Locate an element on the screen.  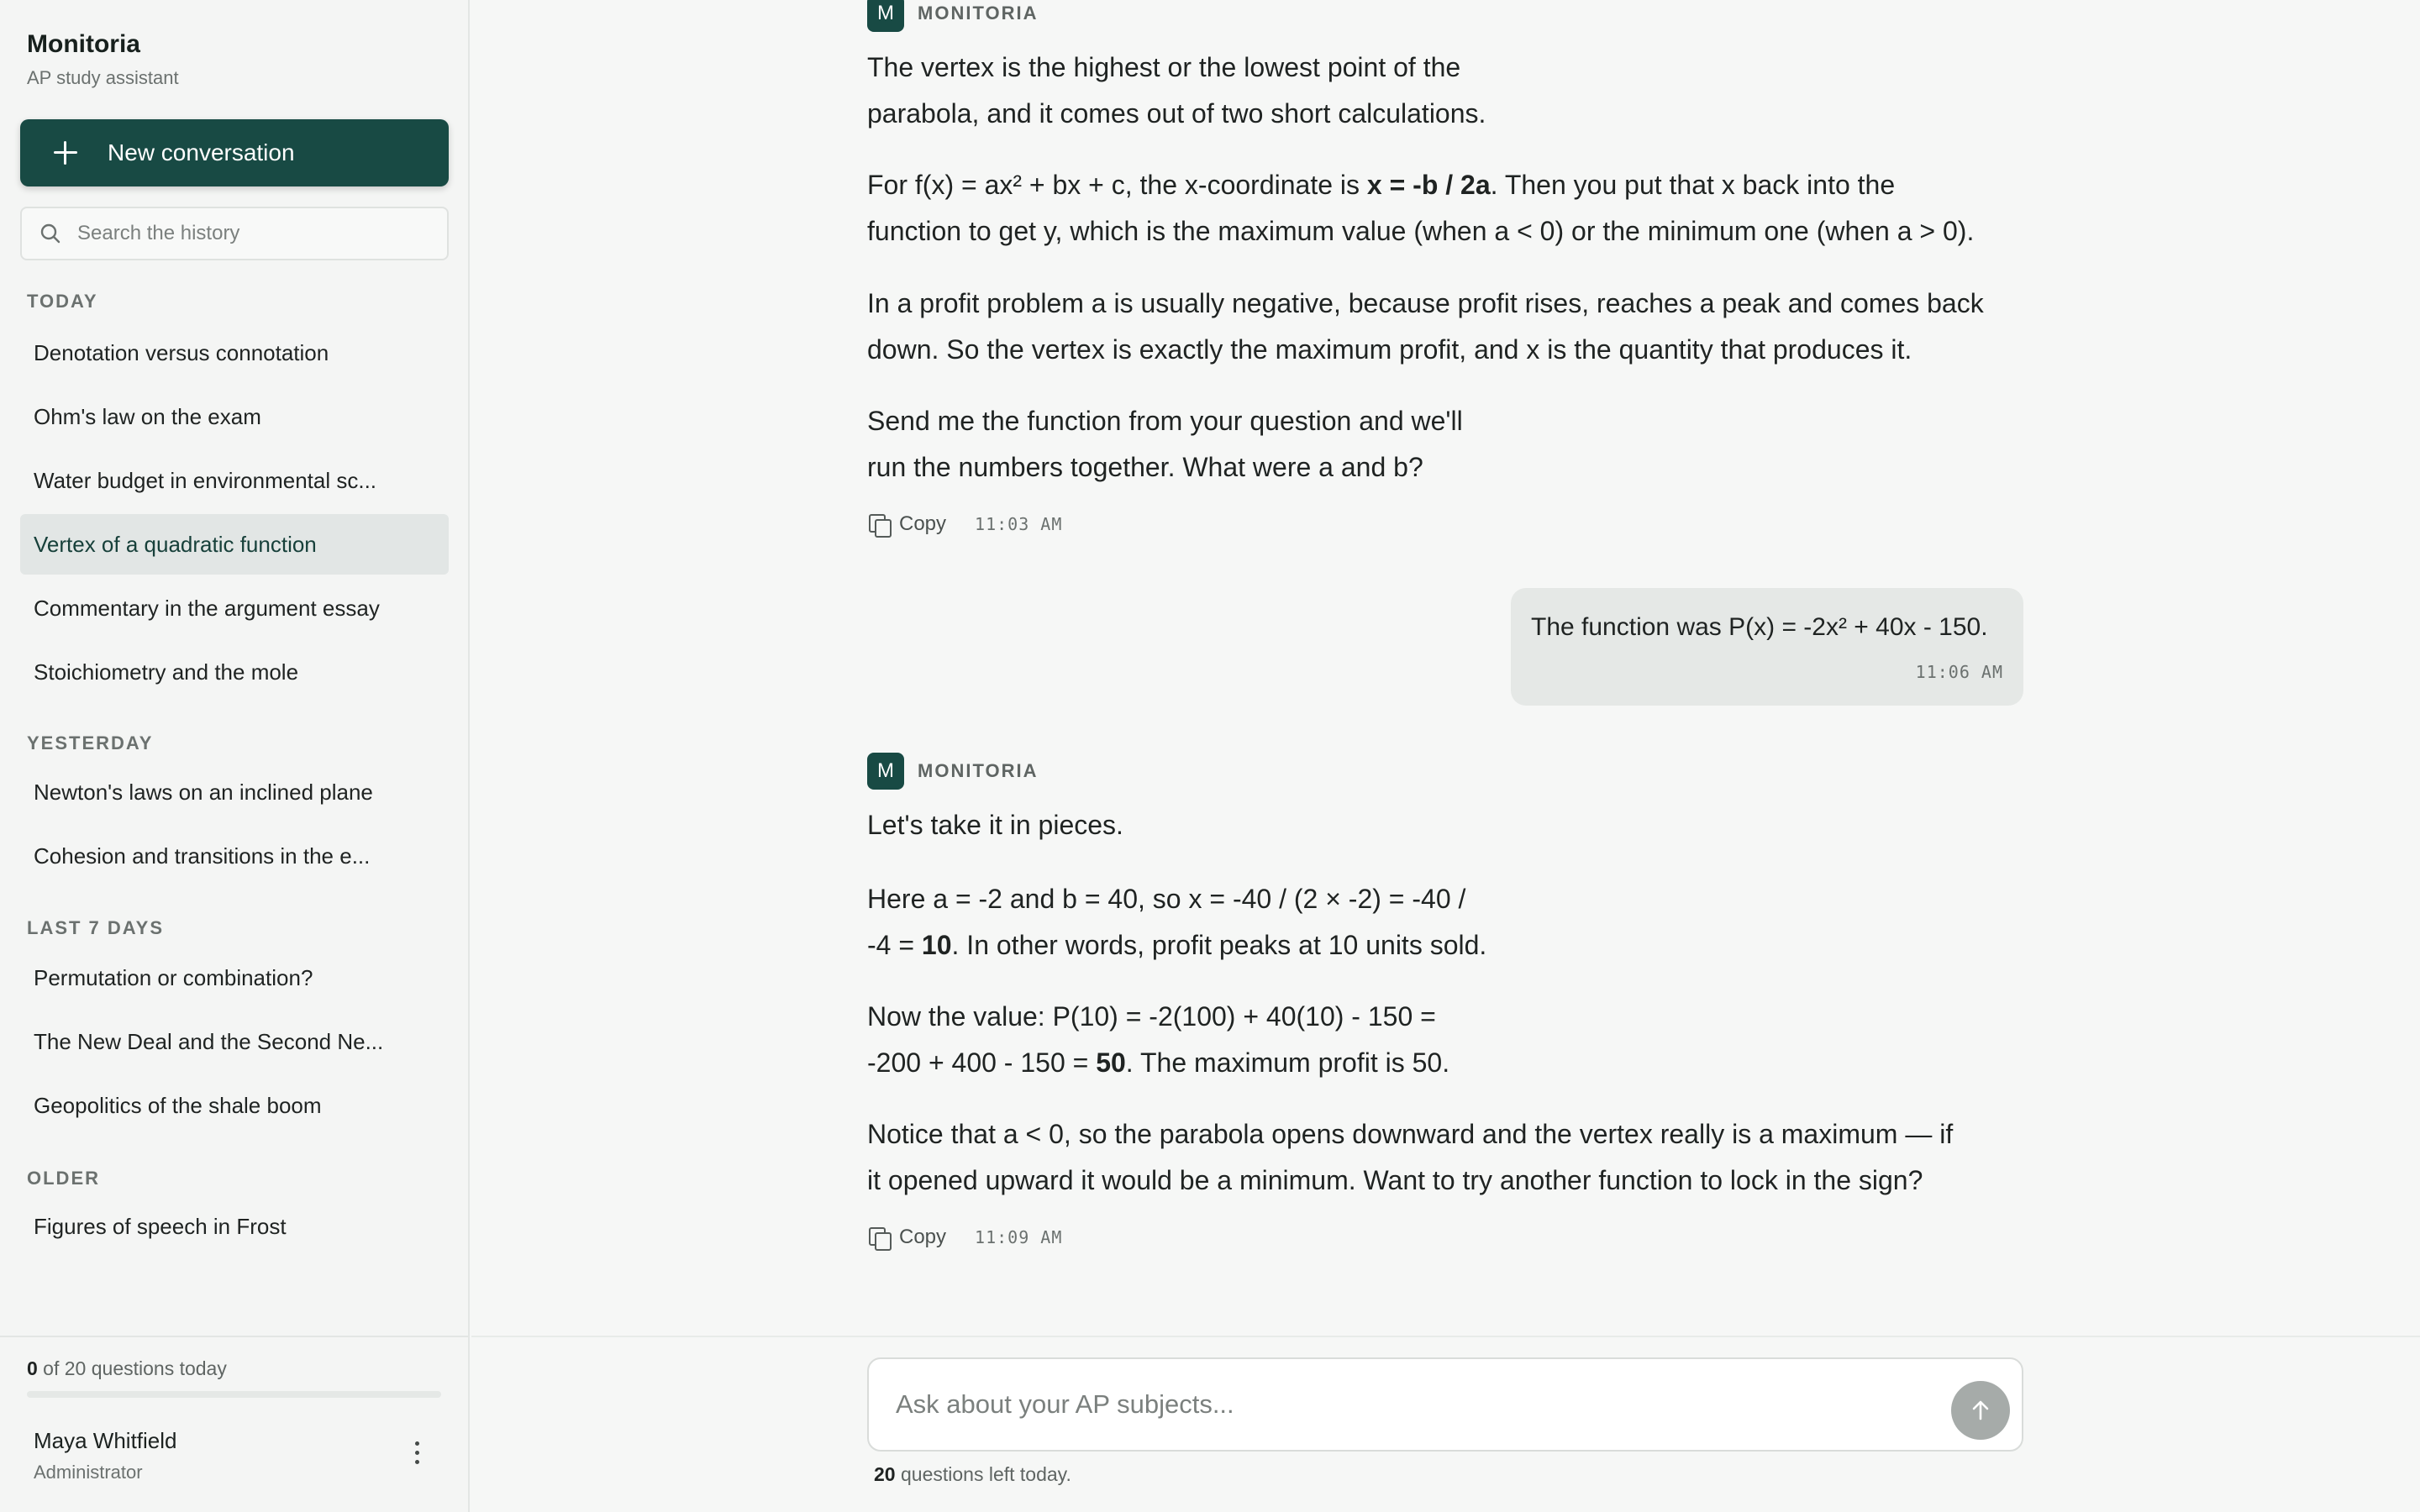
brand: Monitoria AP study assistant is located at coordinates (103, 59).